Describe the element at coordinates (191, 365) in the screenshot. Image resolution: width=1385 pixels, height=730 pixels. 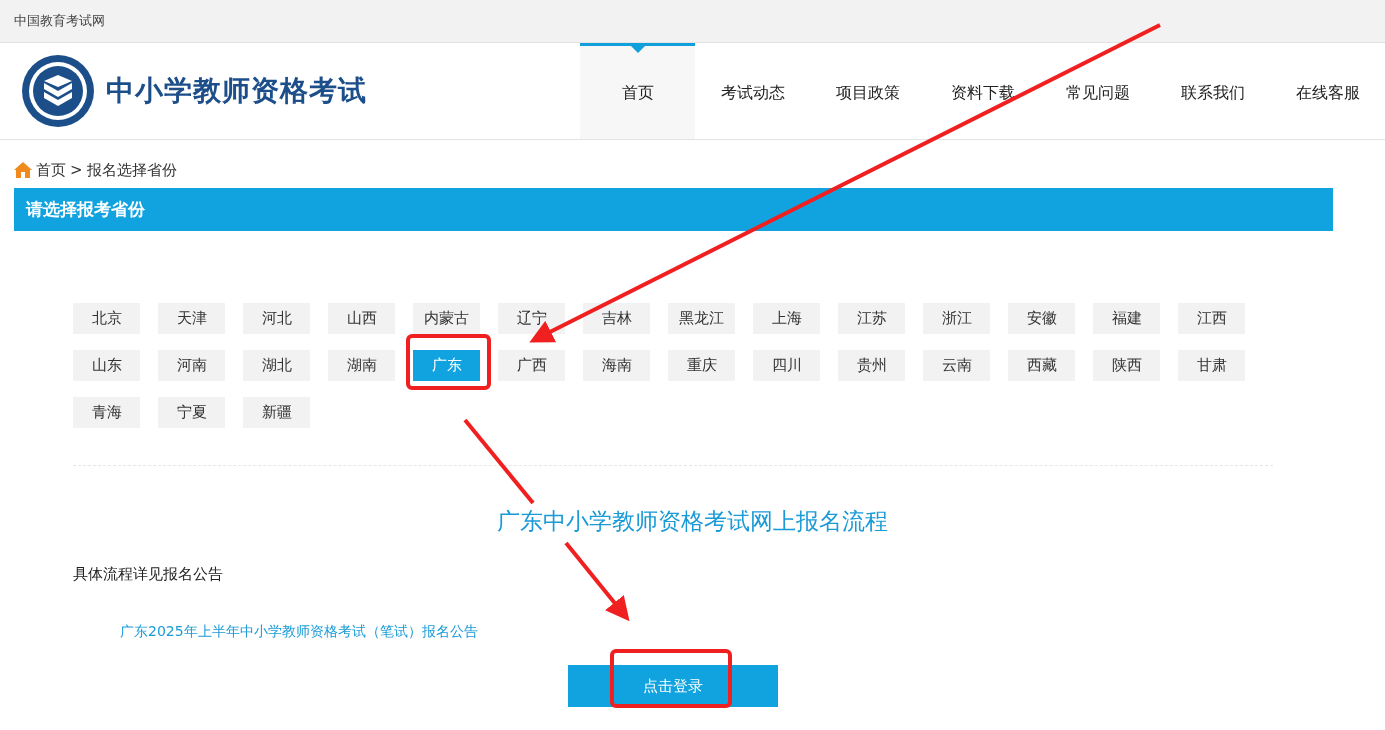
I see `province-button: 河南` at that location.